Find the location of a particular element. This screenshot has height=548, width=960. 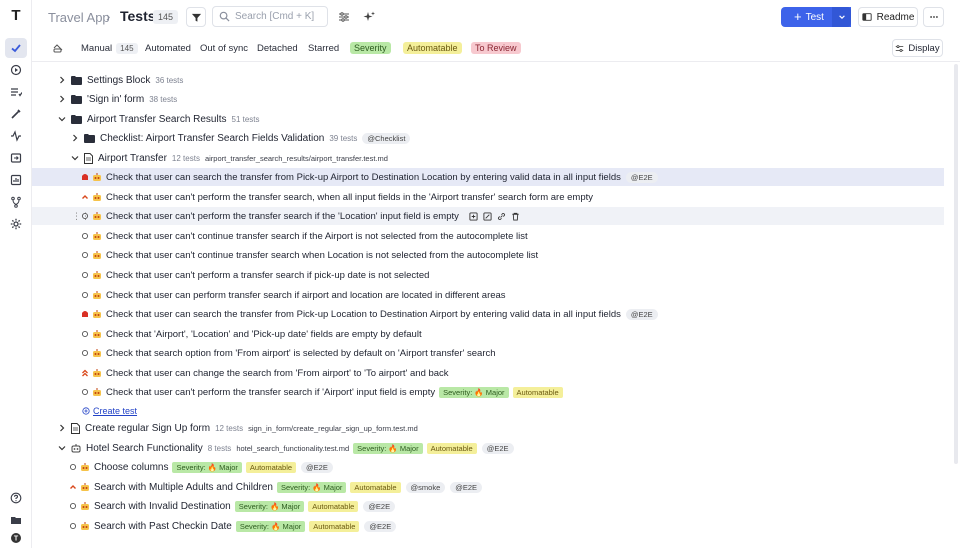

search-input is located at coordinates (278, 16).